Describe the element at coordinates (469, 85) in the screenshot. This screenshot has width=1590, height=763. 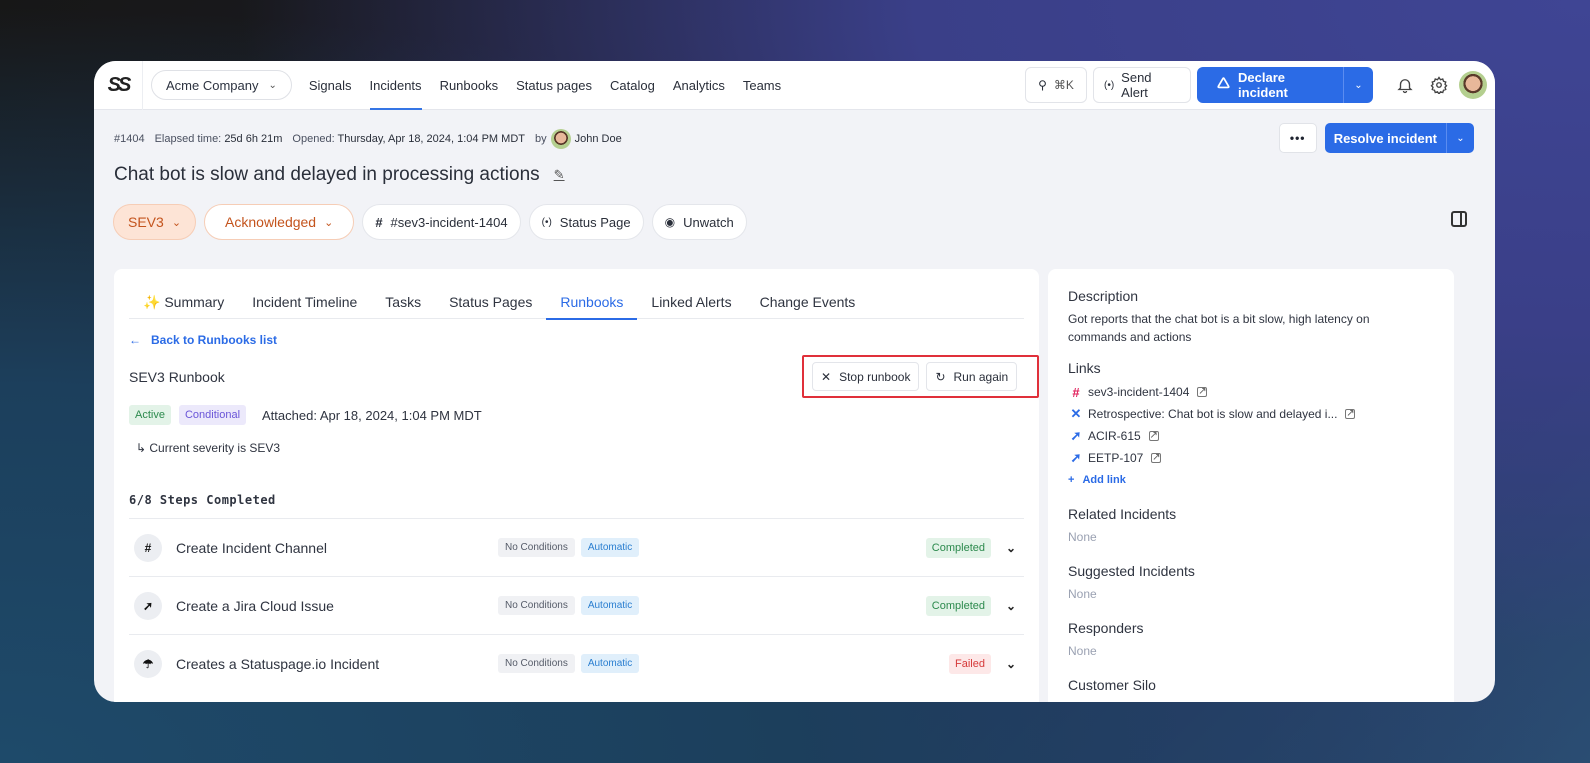
I see `nav-runbooks: Runbooks` at that location.